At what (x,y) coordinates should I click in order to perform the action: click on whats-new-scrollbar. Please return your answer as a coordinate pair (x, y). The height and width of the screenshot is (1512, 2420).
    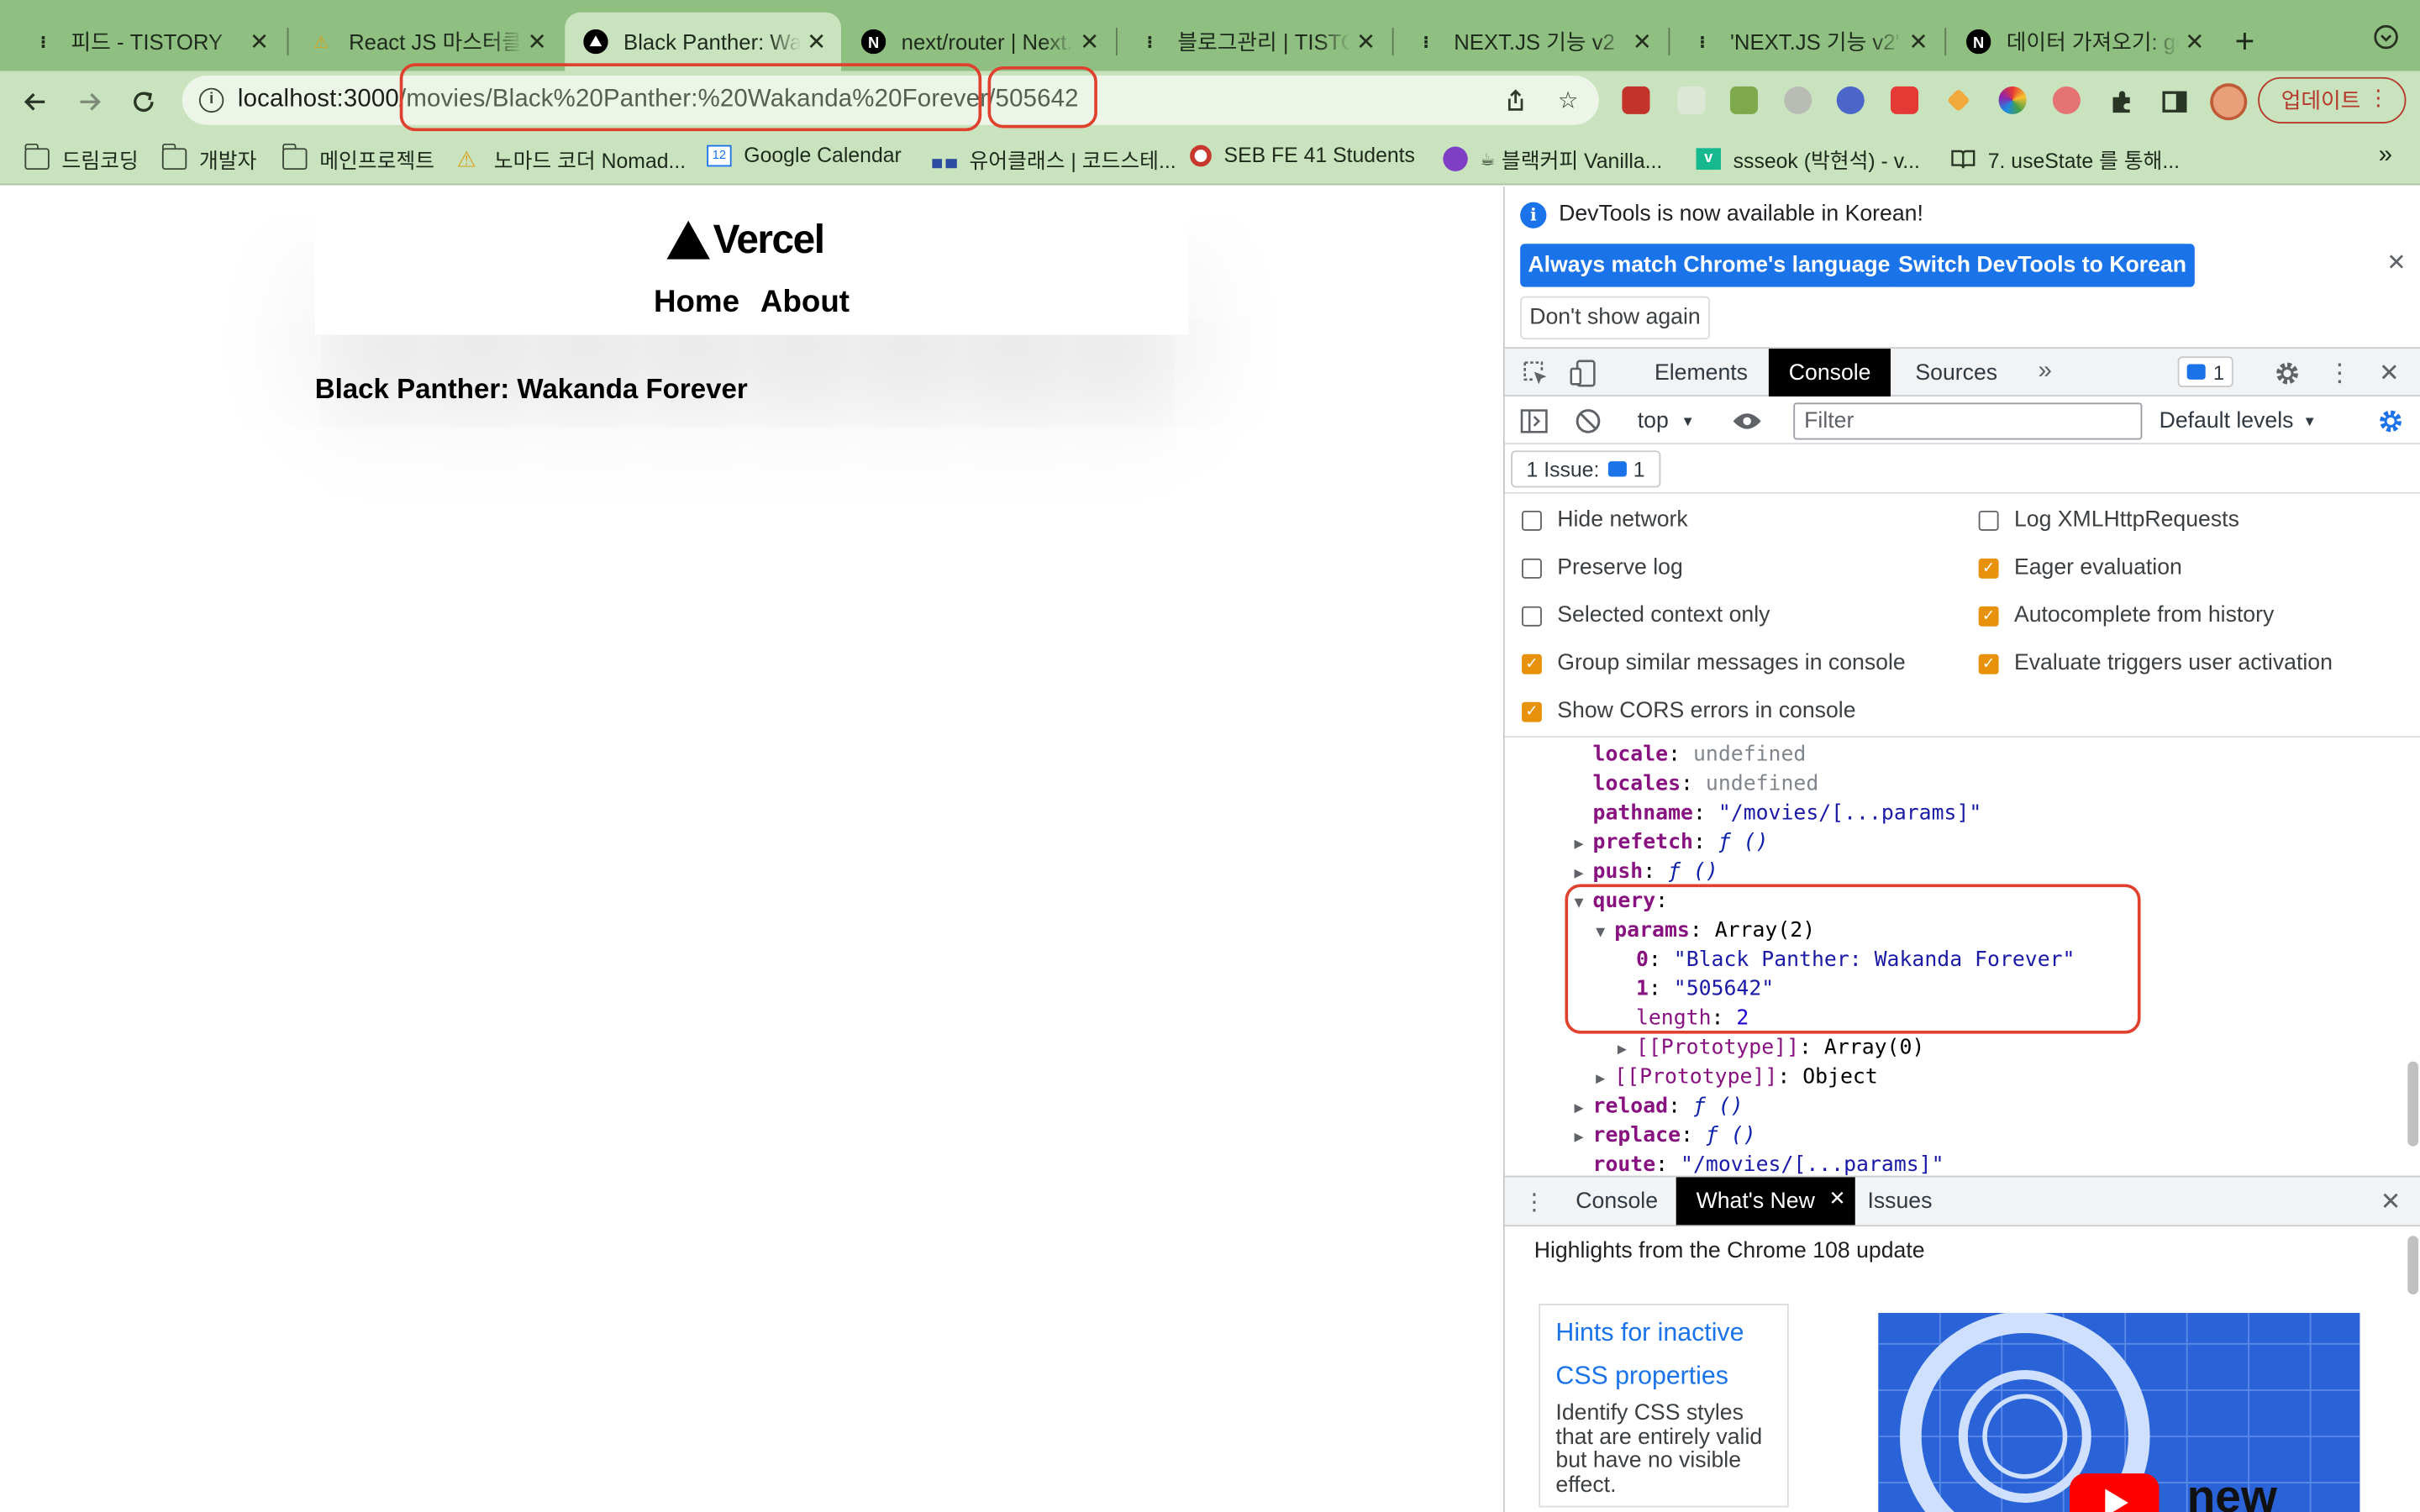
    Looking at the image, I should click on (2413, 1265).